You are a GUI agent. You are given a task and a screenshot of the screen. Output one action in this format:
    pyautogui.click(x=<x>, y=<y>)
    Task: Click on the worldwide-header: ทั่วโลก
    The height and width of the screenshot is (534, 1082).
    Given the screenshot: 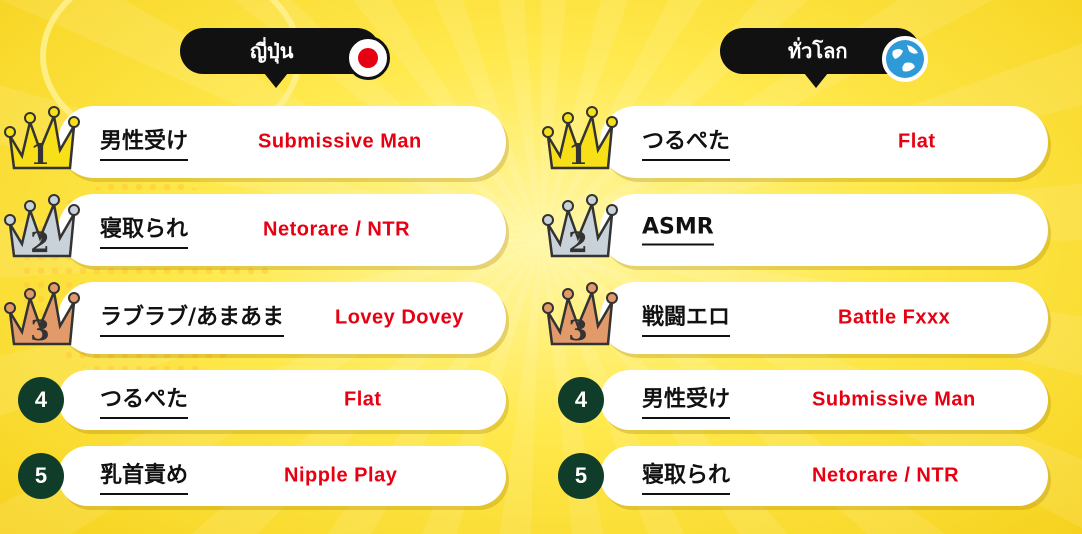 What is the action you would take?
    pyautogui.click(x=824, y=58)
    